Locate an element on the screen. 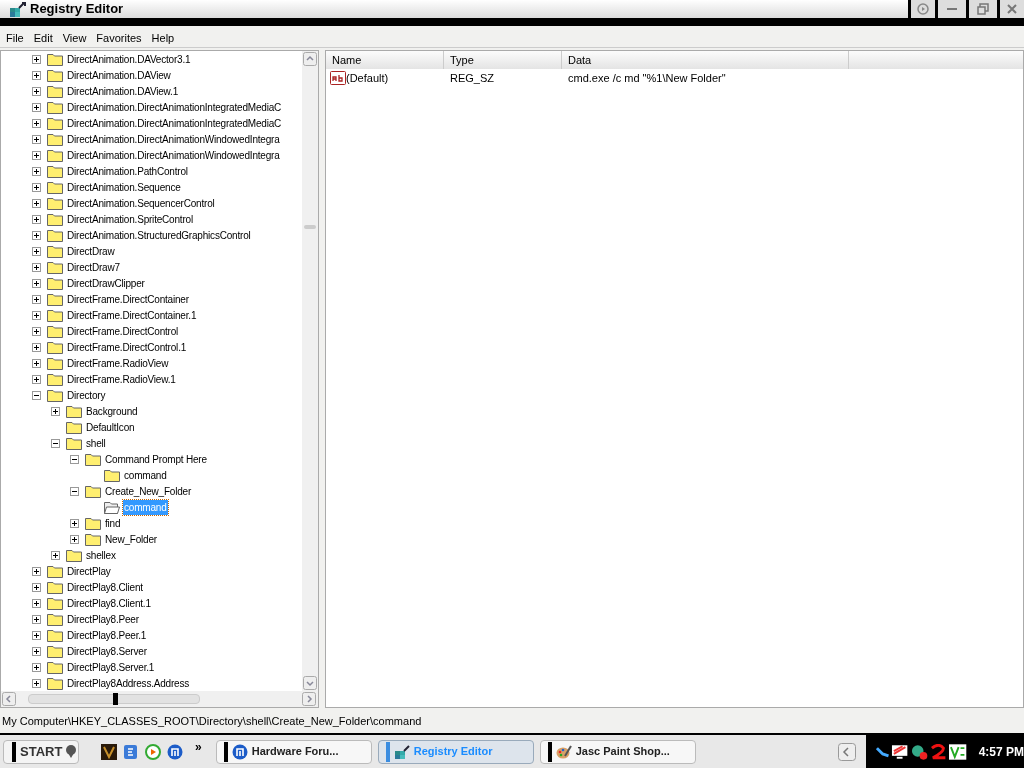 This screenshot has width=1024, height=768. tree-item: Create_New_Folder is located at coordinates (148, 491).